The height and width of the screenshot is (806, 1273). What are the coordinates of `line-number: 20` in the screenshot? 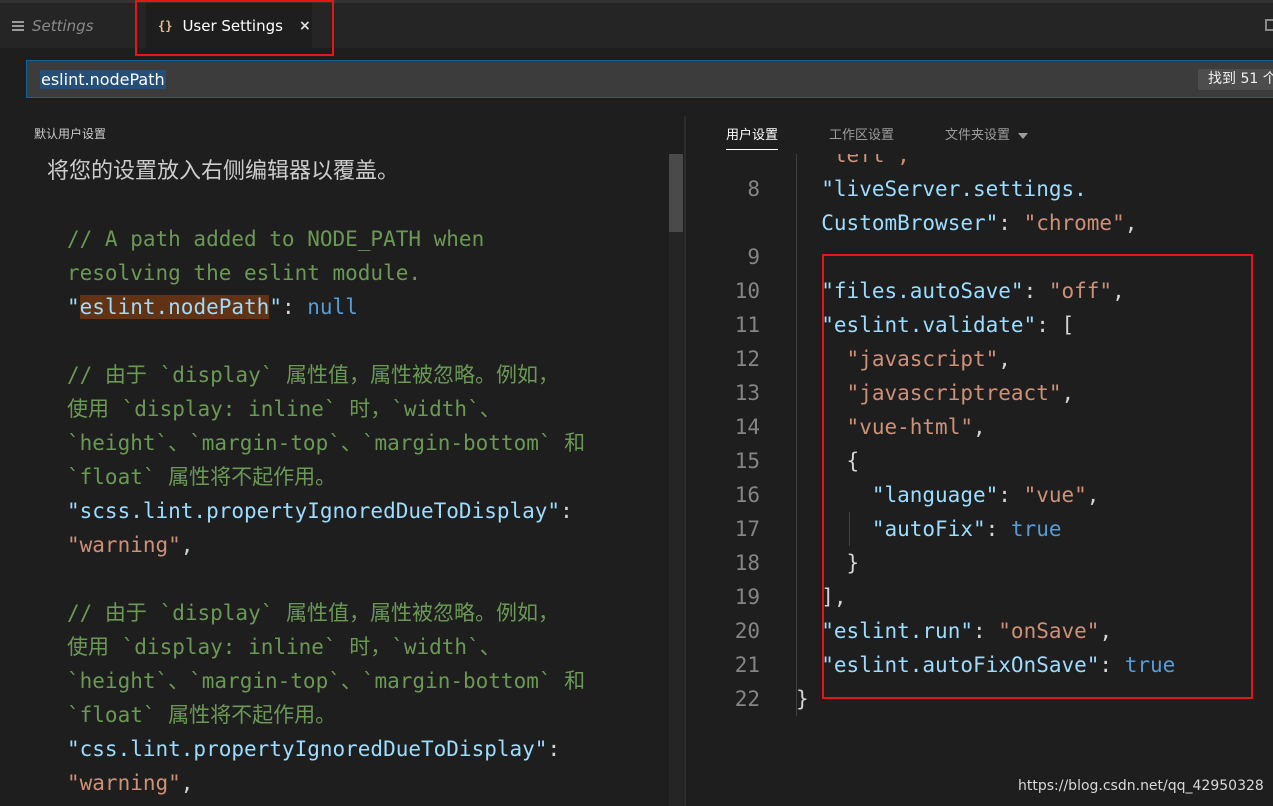 It's located at (747, 631).